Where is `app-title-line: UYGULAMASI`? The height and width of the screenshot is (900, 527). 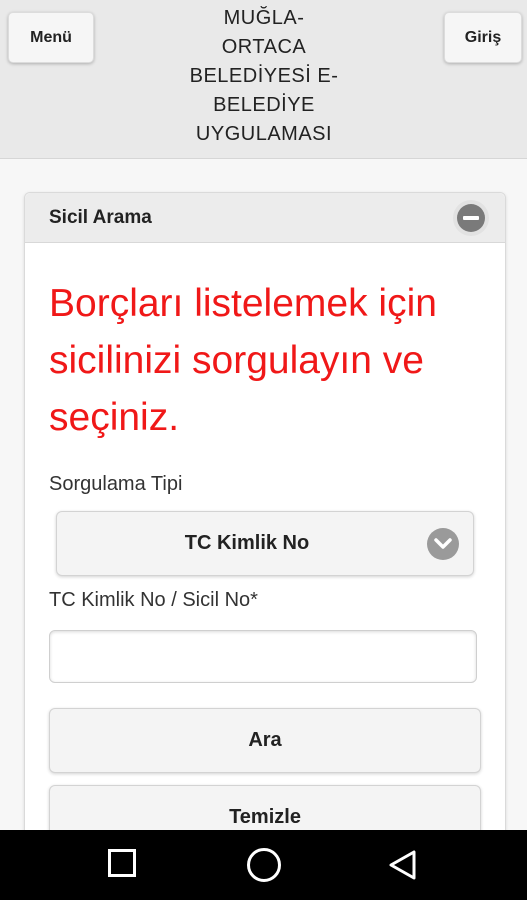 app-title-line: UYGULAMASI is located at coordinates (264, 134).